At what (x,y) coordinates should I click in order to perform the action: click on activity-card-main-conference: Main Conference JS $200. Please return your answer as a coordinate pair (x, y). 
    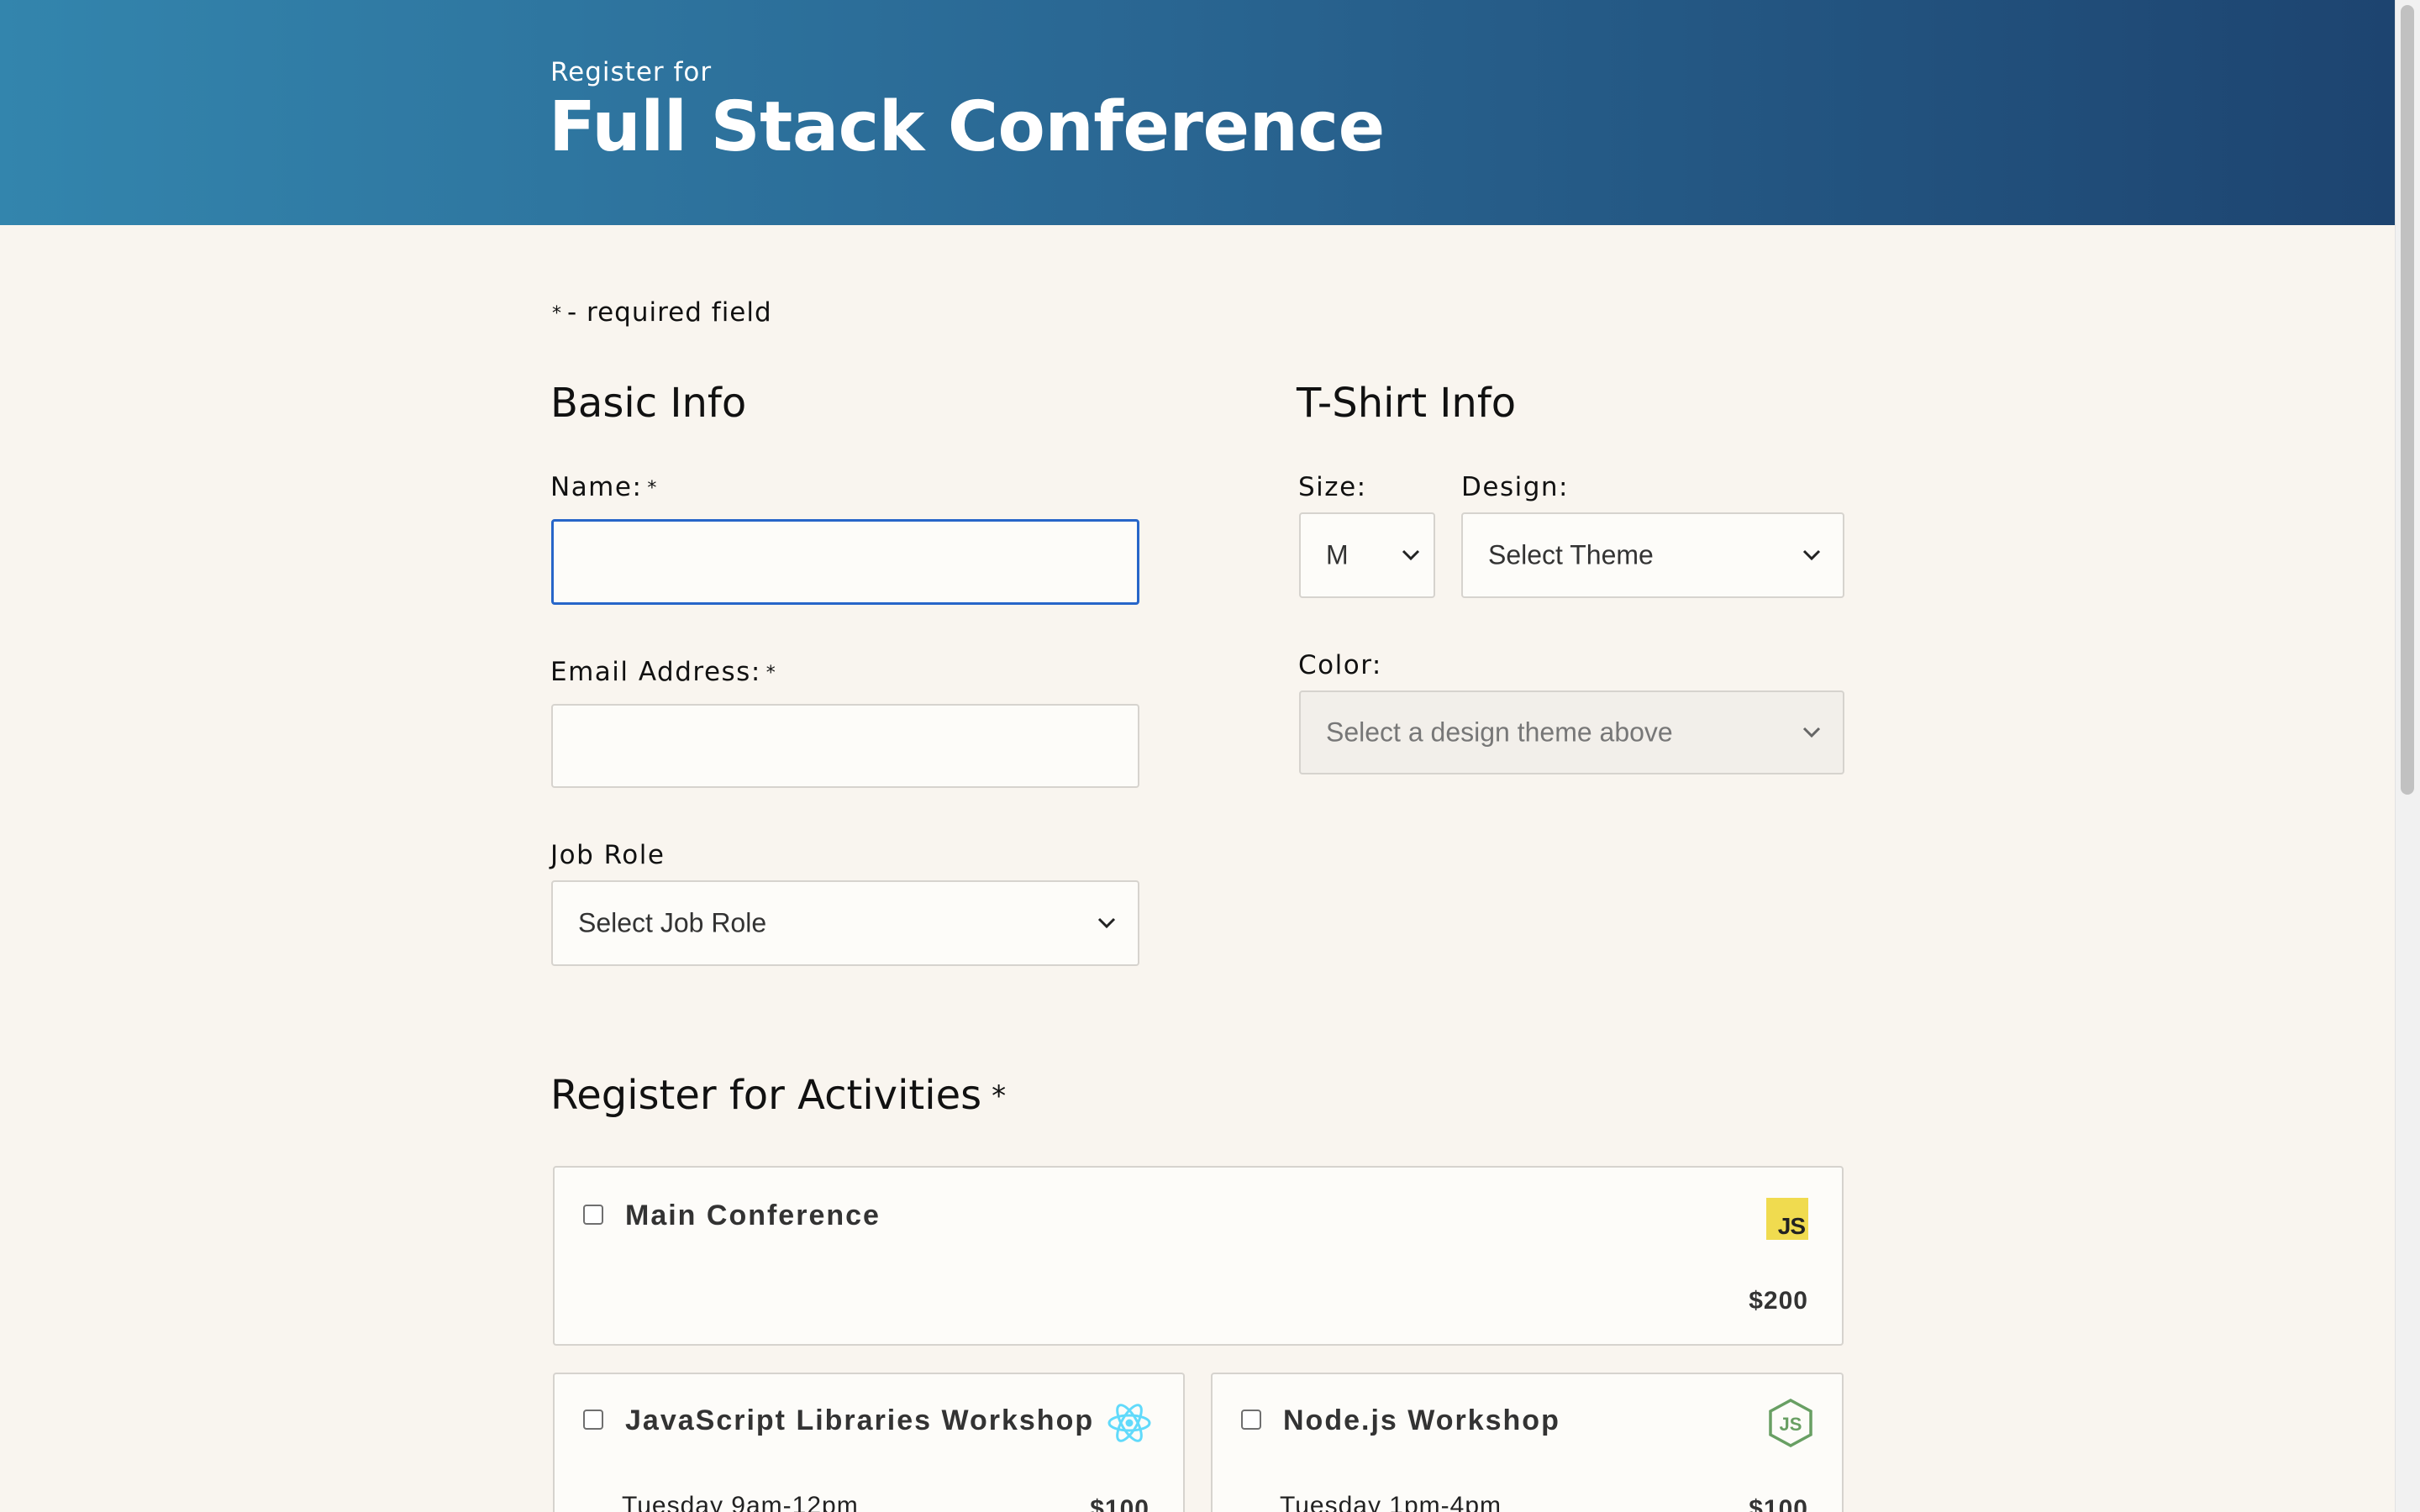
    Looking at the image, I should click on (1198, 1256).